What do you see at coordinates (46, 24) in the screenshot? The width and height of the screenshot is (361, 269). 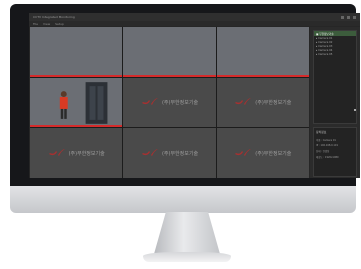 I see `menu-view: View` at bounding box center [46, 24].